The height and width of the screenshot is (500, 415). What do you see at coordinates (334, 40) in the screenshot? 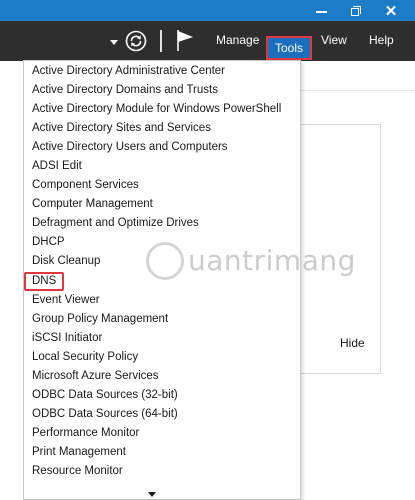
I see `menu-view: View` at bounding box center [334, 40].